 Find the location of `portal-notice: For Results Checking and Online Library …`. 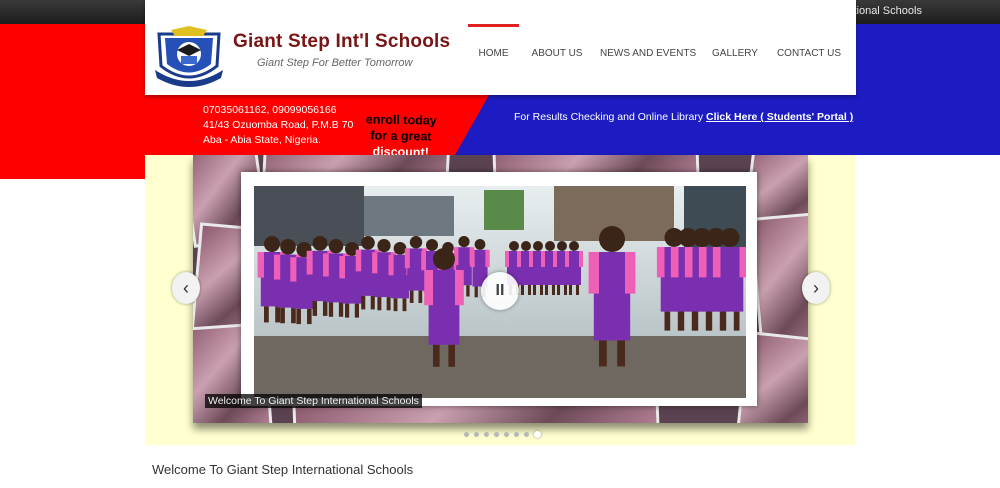

portal-notice: For Results Checking and Online Library … is located at coordinates (683, 117).